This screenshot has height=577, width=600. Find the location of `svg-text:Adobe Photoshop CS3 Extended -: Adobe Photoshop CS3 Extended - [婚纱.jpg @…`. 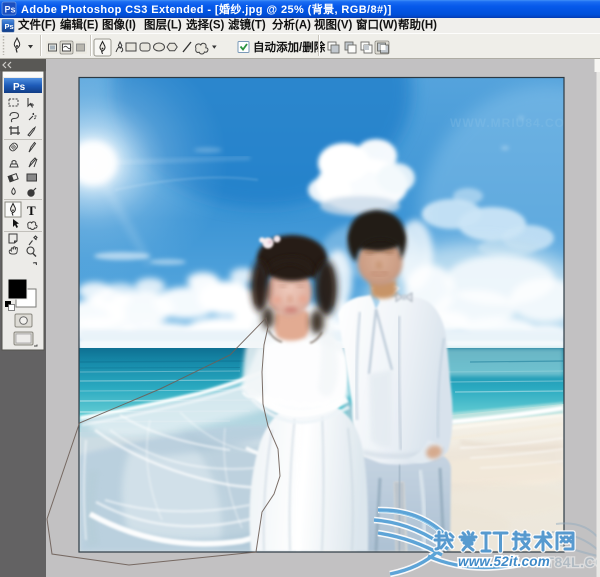

svg-text:Adobe Photoshop CS3 Extended -: Adobe Photoshop CS3 Extended - [婚纱.jpg @… is located at coordinates (206, 9).